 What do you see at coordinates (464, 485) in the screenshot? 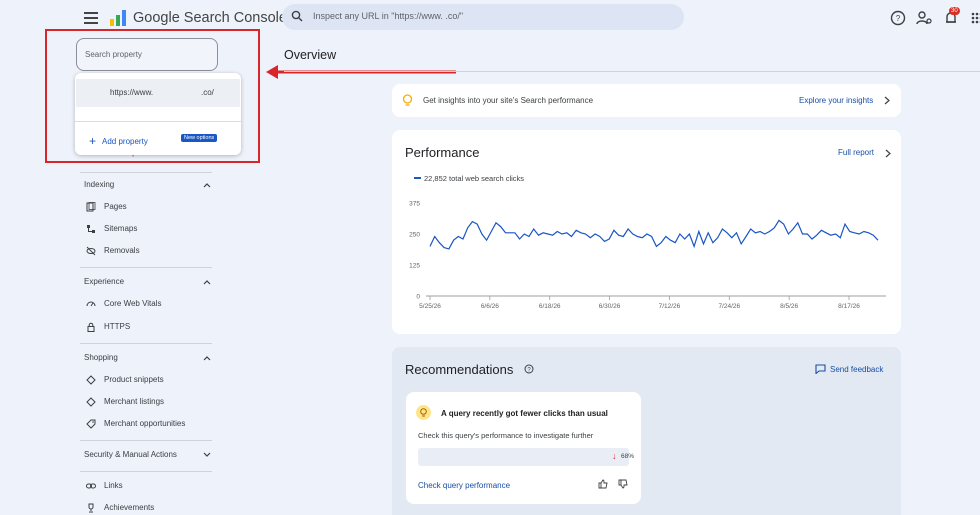
I see `check-query-link: Check query performance` at bounding box center [464, 485].